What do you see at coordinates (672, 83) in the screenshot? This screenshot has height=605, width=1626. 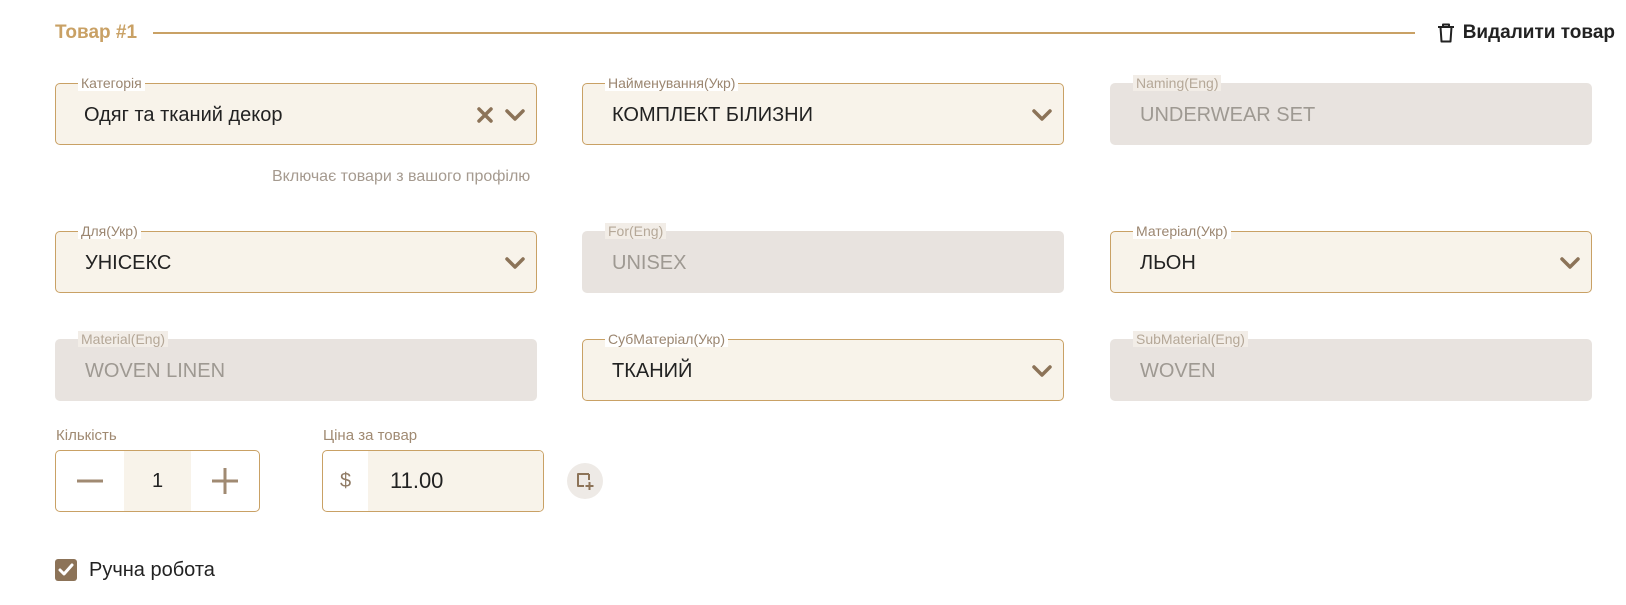 I see `name-ukr-label: Найменування(Укр)` at bounding box center [672, 83].